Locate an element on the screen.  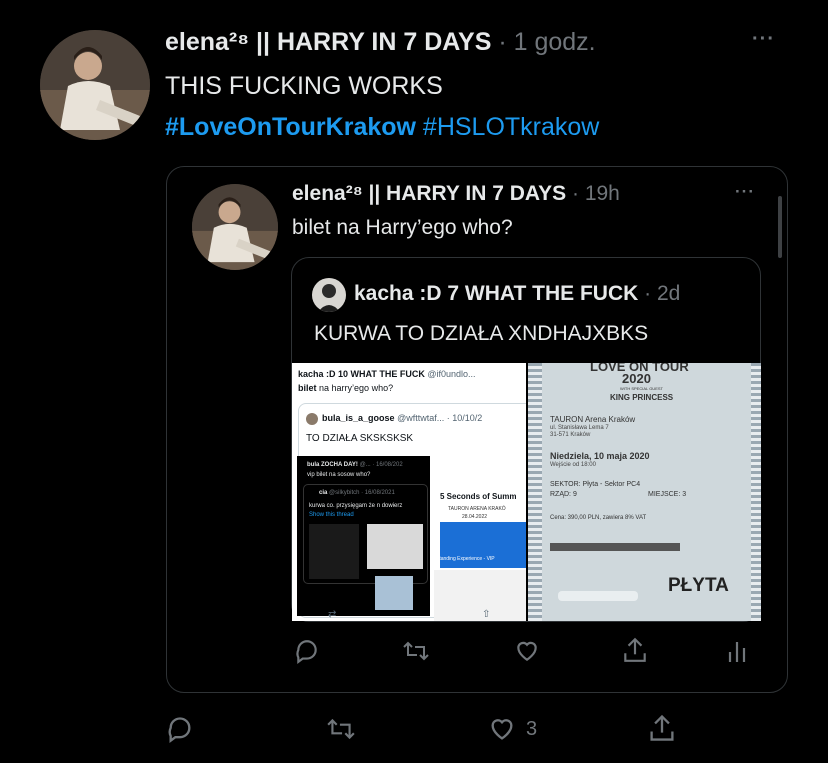
ticket-year: 2020 is located at coordinates (636, 378).